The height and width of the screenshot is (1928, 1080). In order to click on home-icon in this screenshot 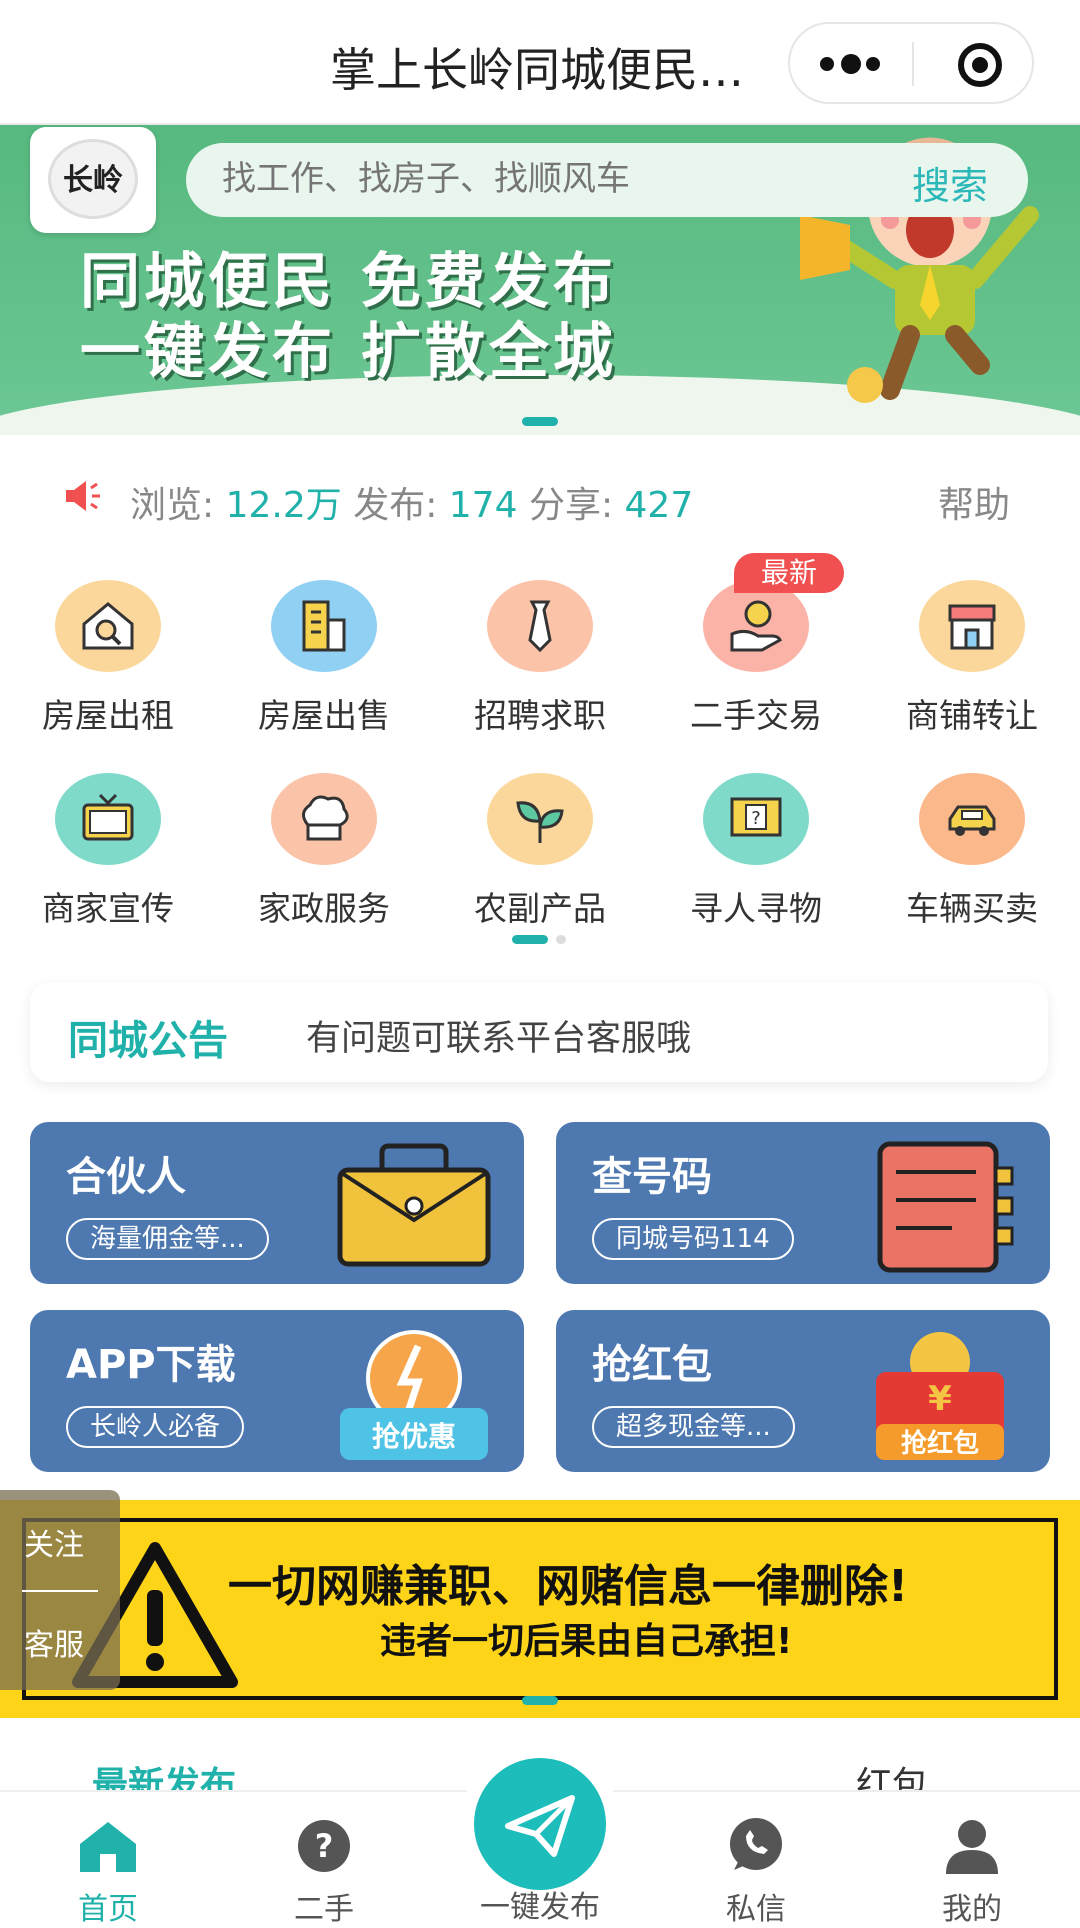, I will do `click(108, 1847)`.